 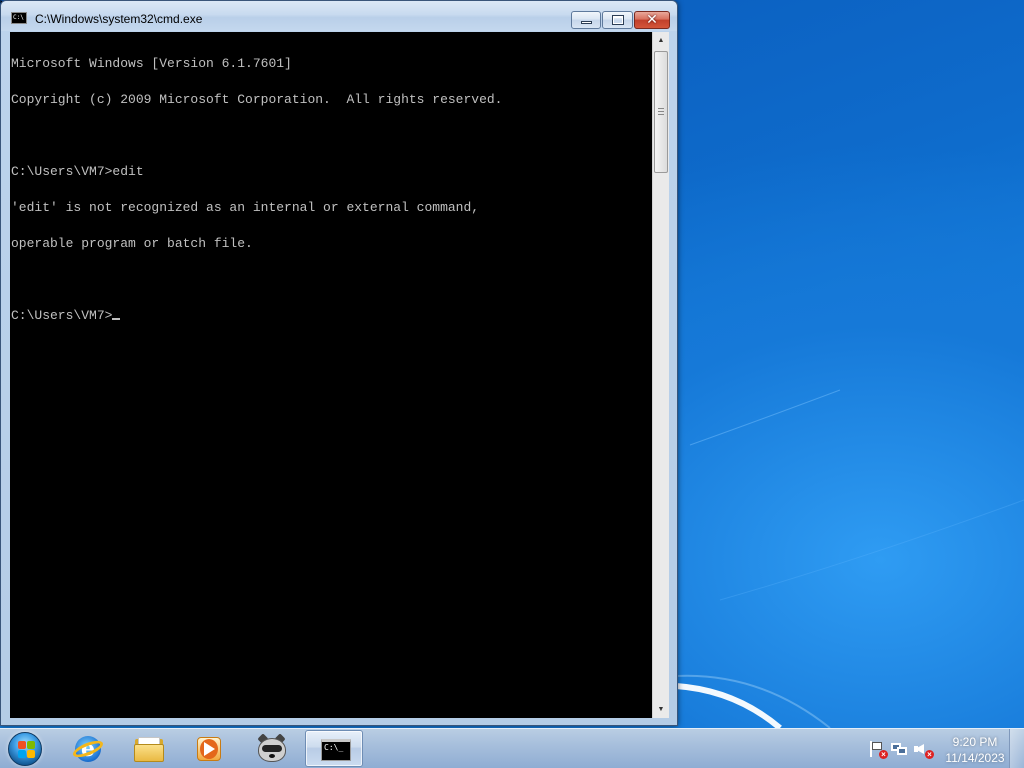 I want to click on start-button, so click(x=26, y=749).